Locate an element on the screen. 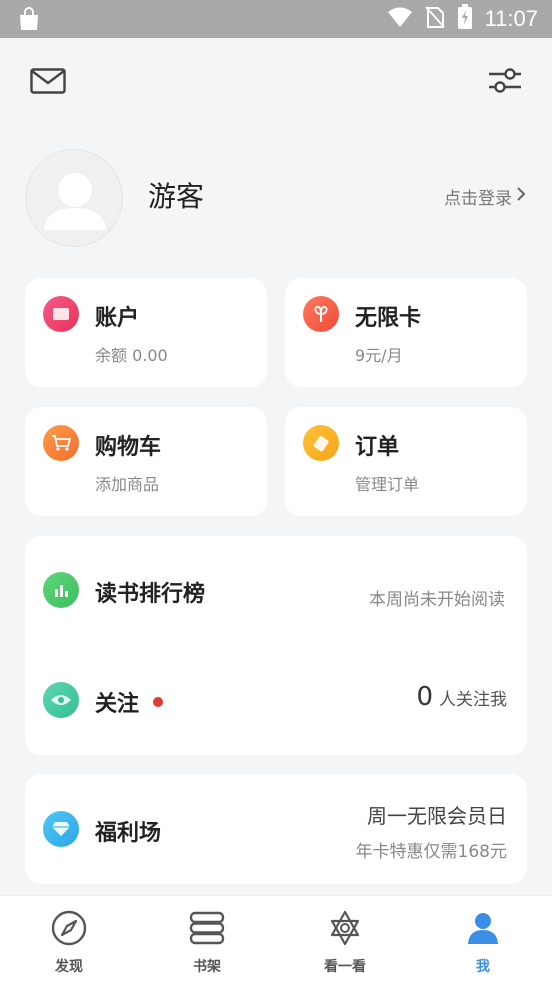 The image size is (552, 981). bookshelf-icon is located at coordinates (207, 930).